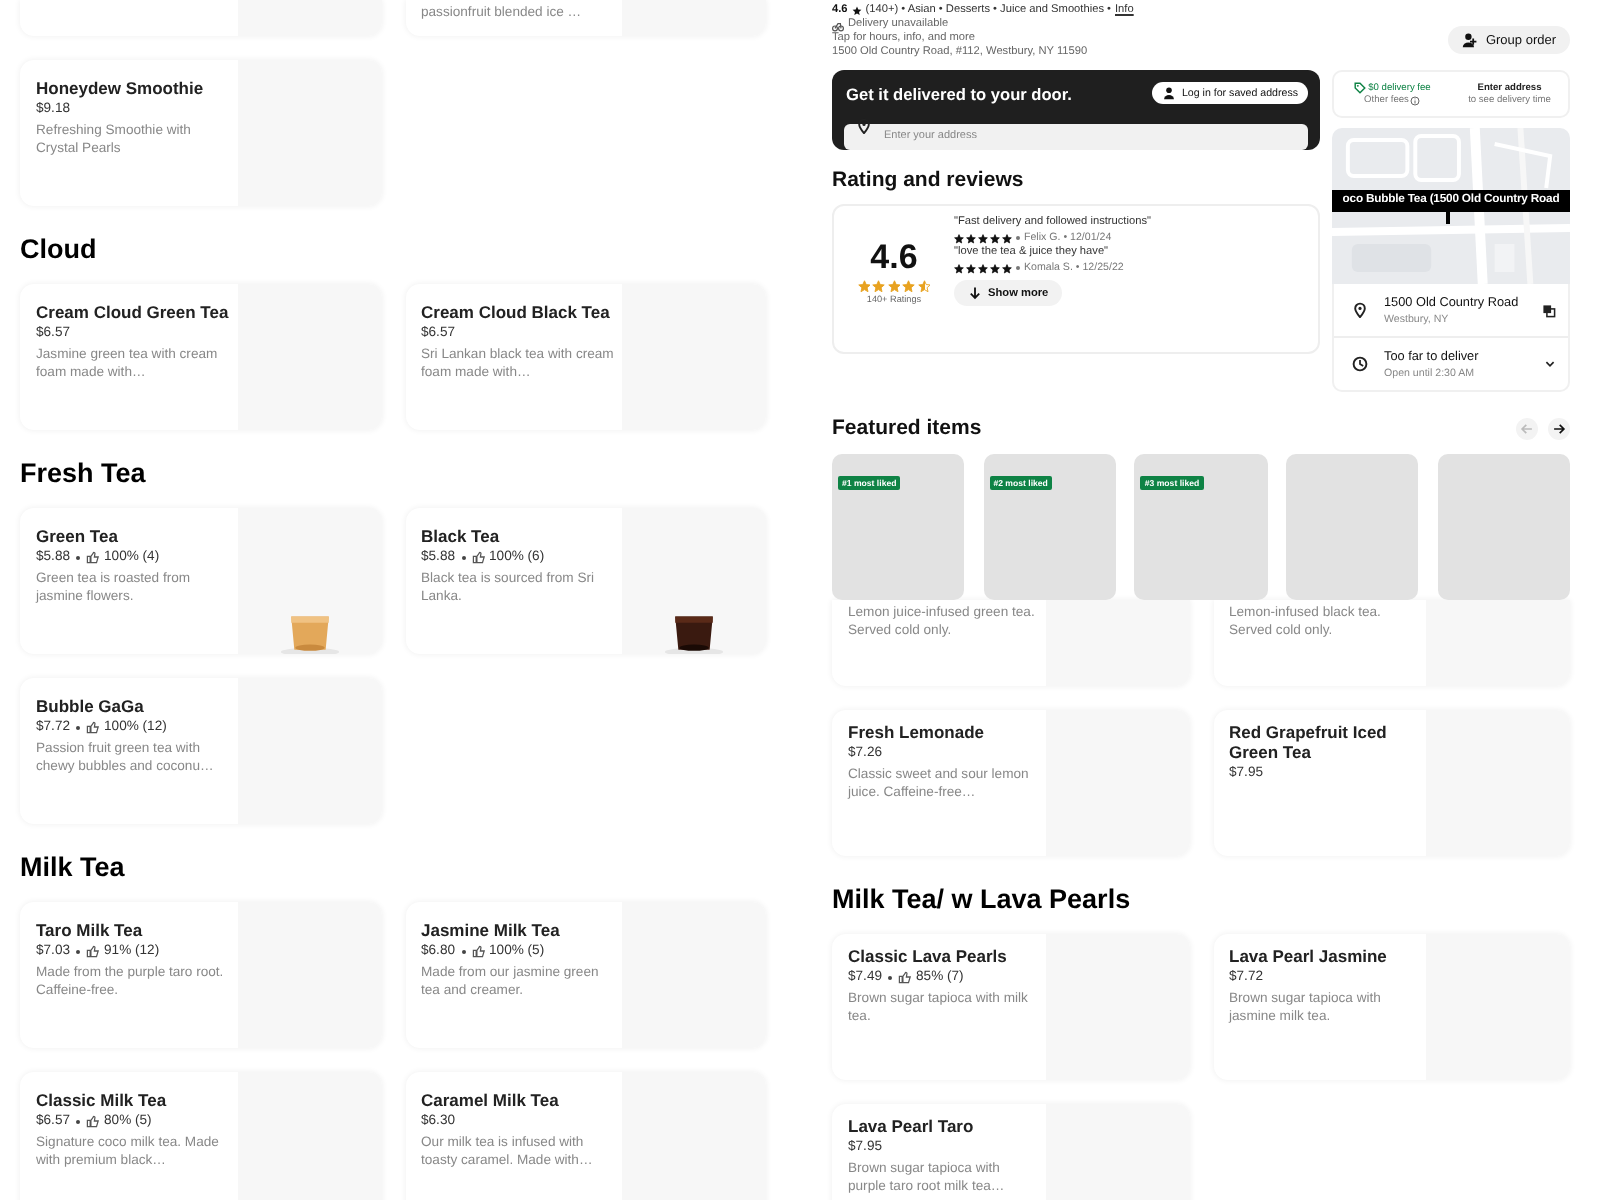 The height and width of the screenshot is (1200, 1600). I want to click on item-name: Black Tea, so click(461, 536).